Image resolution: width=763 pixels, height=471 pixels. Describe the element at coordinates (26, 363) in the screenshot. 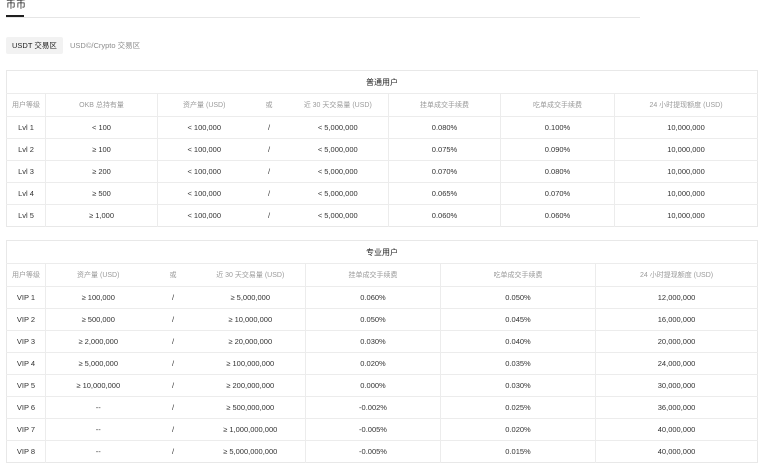

I see `user-level-cell: VIP 4` at that location.